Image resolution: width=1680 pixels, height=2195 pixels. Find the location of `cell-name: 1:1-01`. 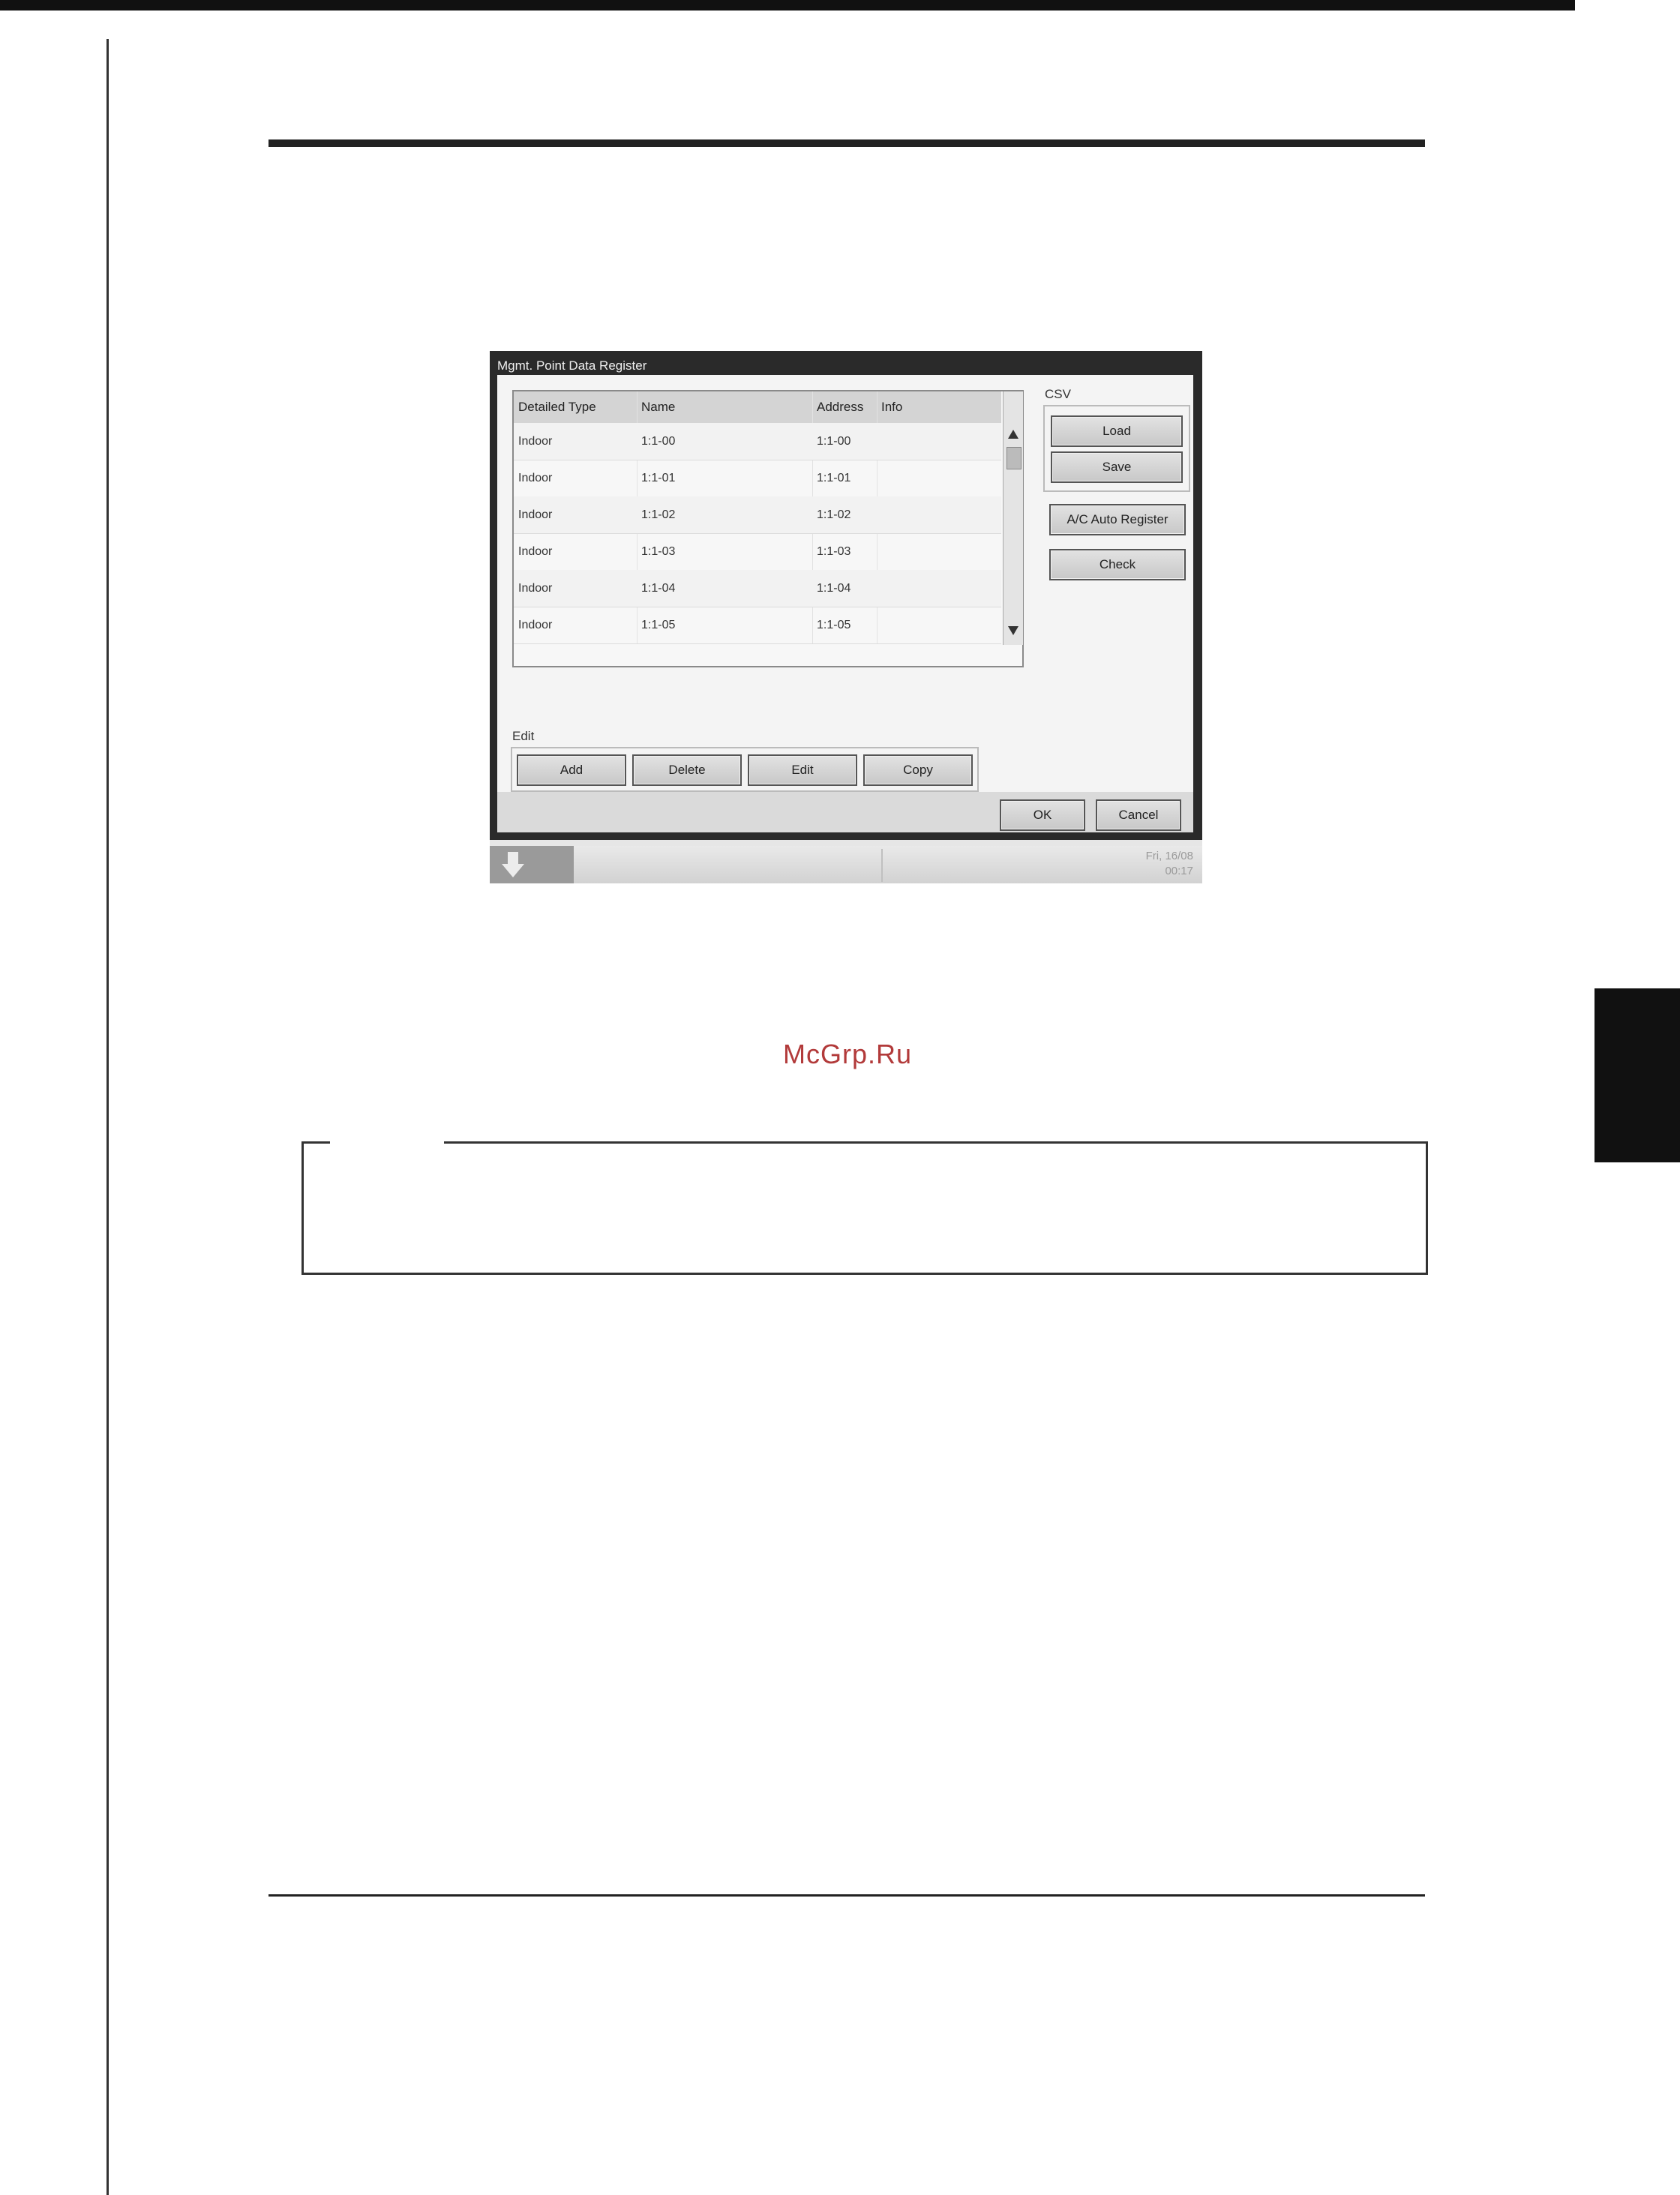

cell-name: 1:1-01 is located at coordinates (658, 478).